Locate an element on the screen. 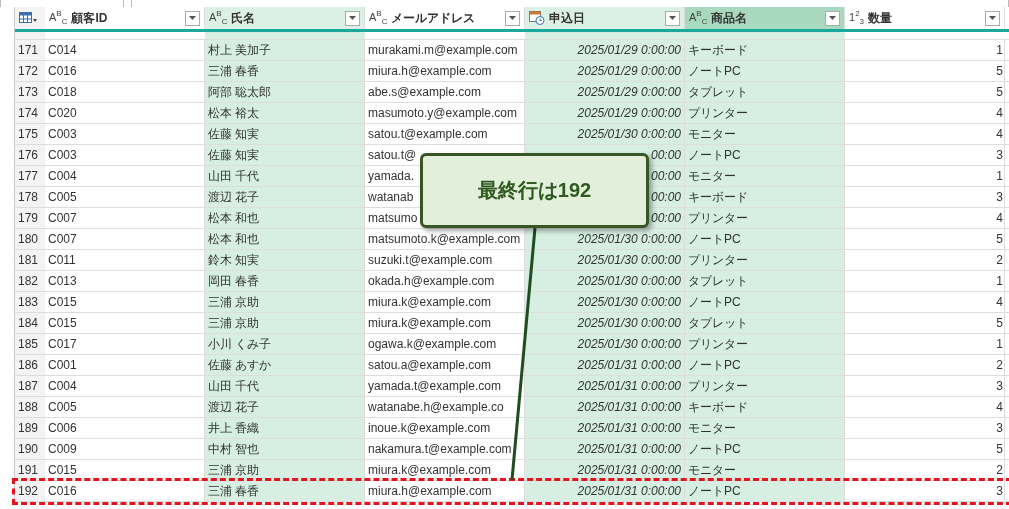 The image size is (1009, 509). table-cell: 松本 裕太 is located at coordinates (285, 113).